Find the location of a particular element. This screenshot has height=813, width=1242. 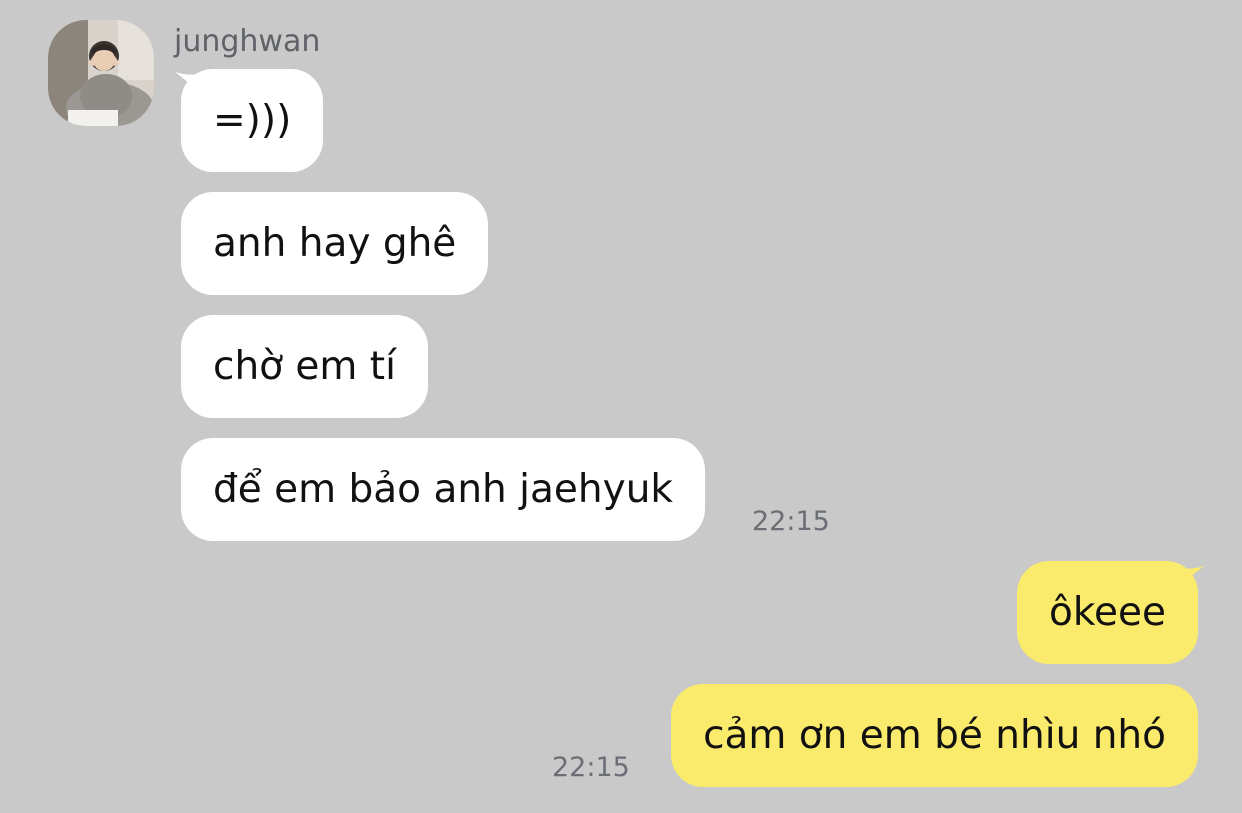

incoming-timestamp: 22:15 is located at coordinates (791, 521).